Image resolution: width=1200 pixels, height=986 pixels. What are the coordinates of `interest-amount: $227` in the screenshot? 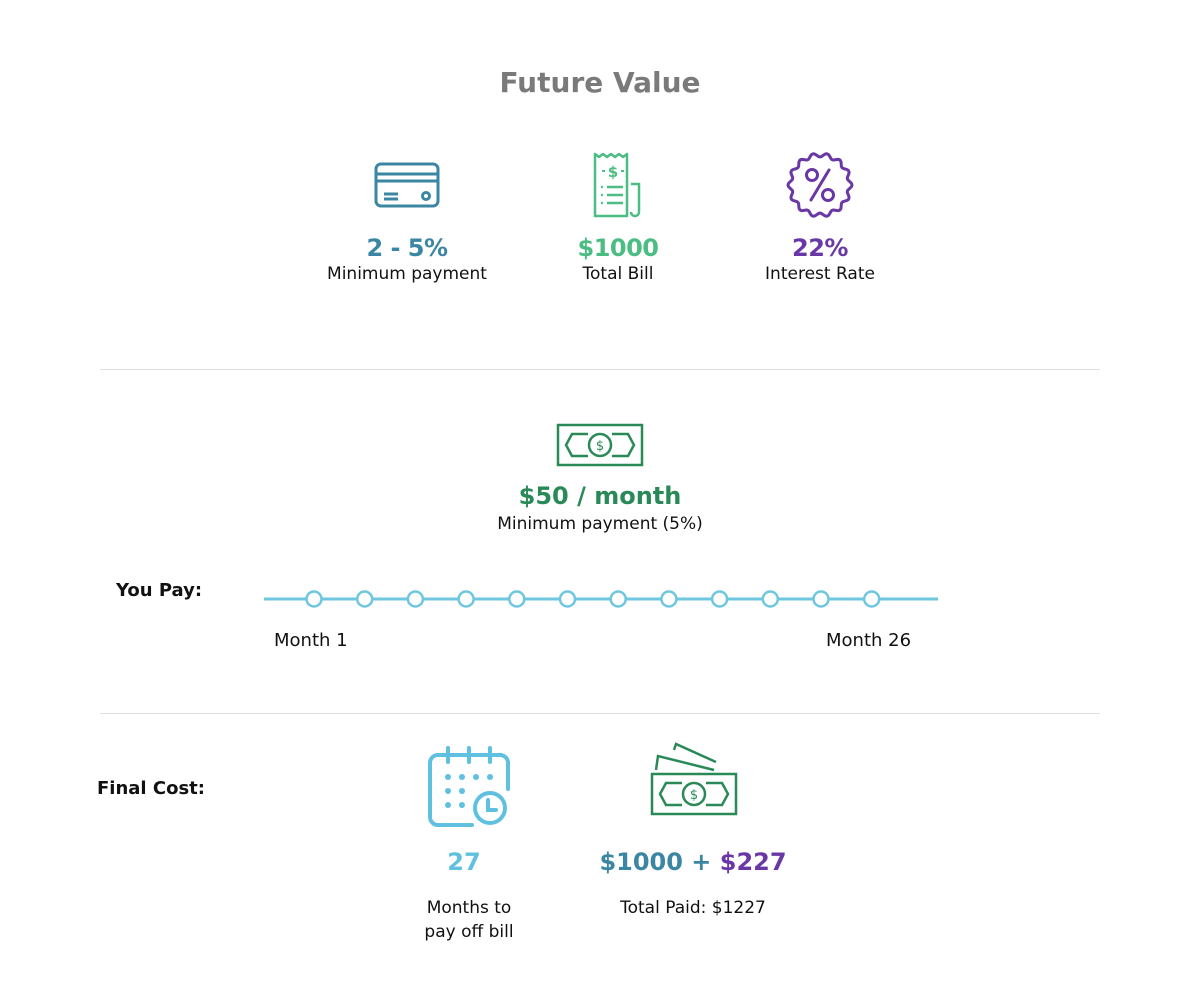 It's located at (753, 862).